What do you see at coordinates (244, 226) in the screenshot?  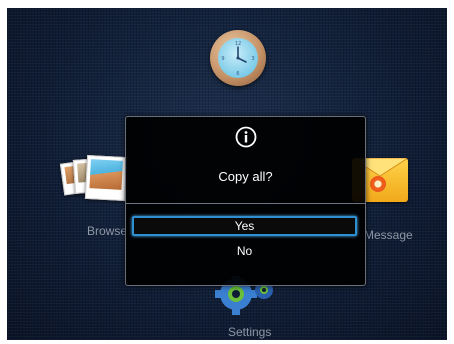 I see `yes-option: Yes` at bounding box center [244, 226].